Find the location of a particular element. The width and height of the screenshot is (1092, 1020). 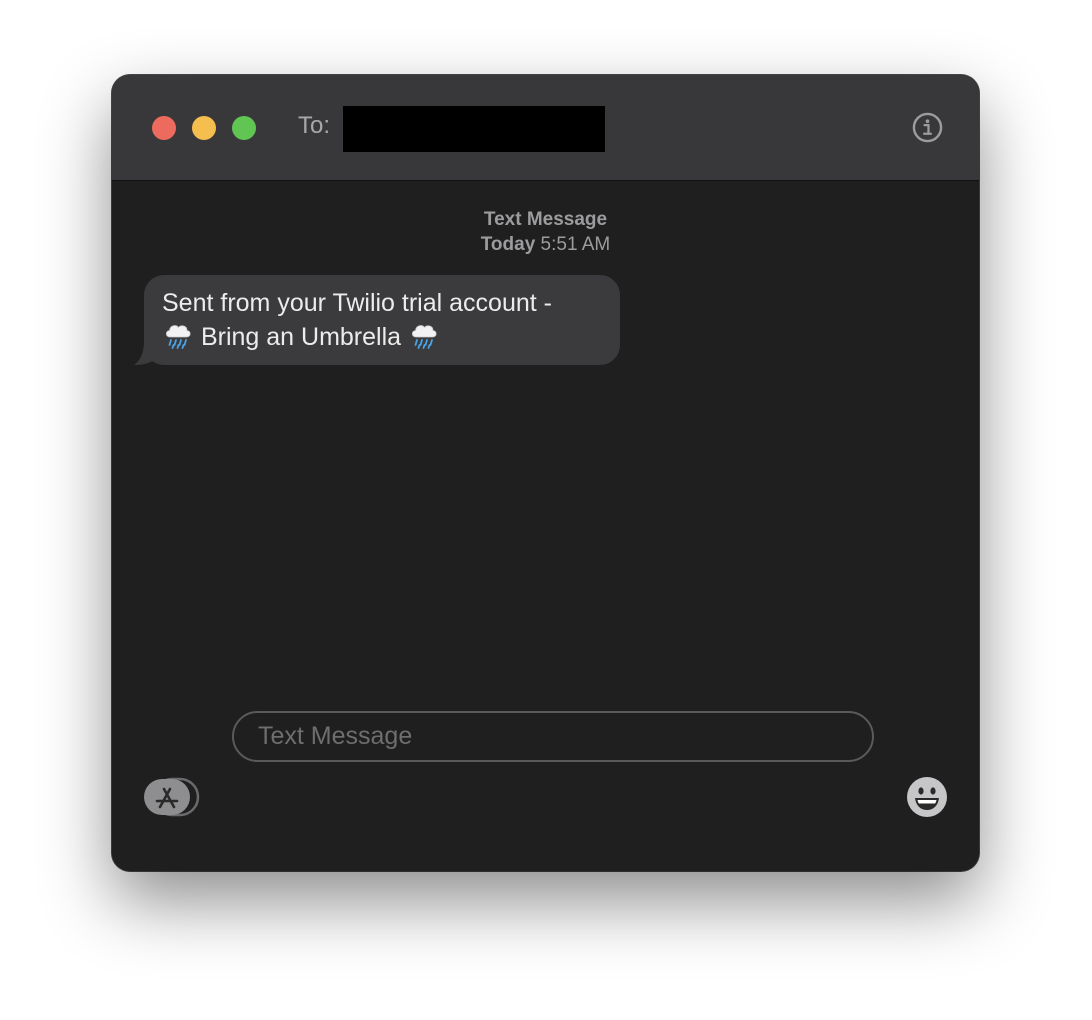

bubble-tail is located at coordinates (146, 353).